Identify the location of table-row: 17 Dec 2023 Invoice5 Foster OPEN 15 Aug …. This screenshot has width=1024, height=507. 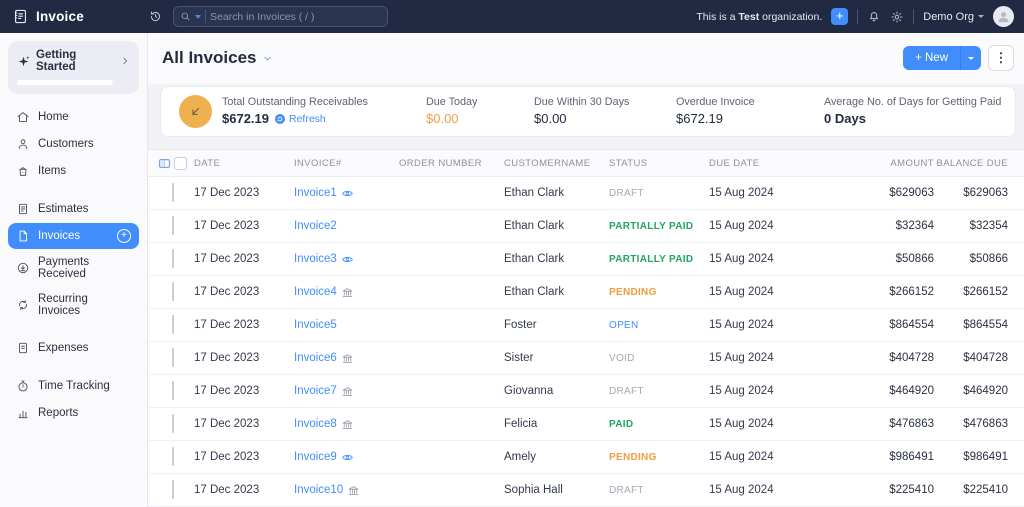
(586, 325).